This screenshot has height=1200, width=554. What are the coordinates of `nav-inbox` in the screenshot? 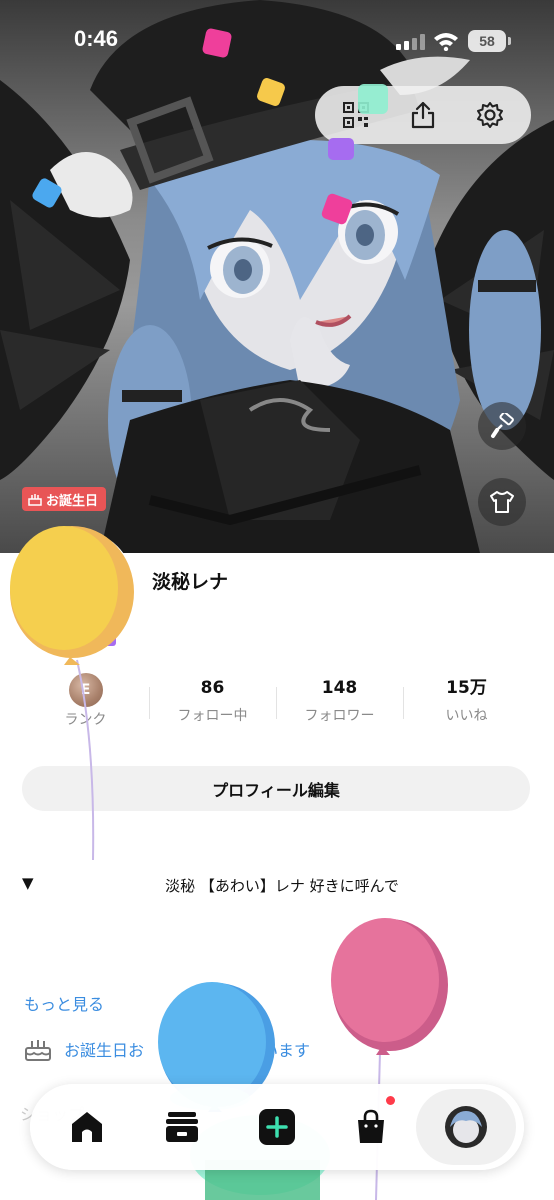 It's located at (182, 1127).